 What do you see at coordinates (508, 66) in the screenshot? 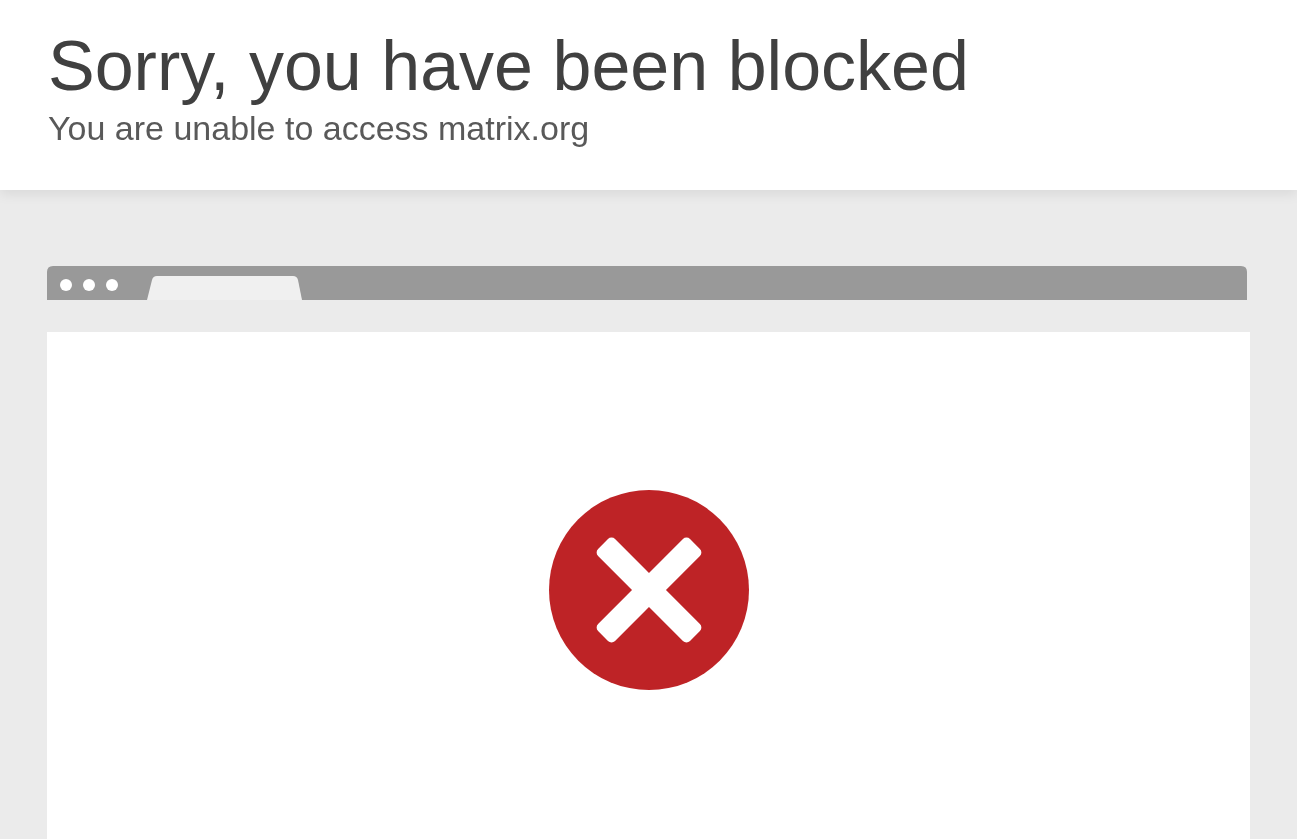
I see `page-title: Sorry, you have been blocked` at bounding box center [508, 66].